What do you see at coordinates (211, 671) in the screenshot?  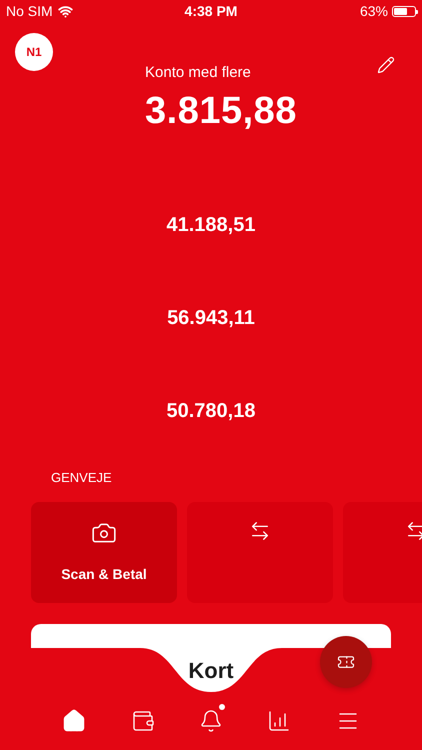 I see `card-title: Kort` at bounding box center [211, 671].